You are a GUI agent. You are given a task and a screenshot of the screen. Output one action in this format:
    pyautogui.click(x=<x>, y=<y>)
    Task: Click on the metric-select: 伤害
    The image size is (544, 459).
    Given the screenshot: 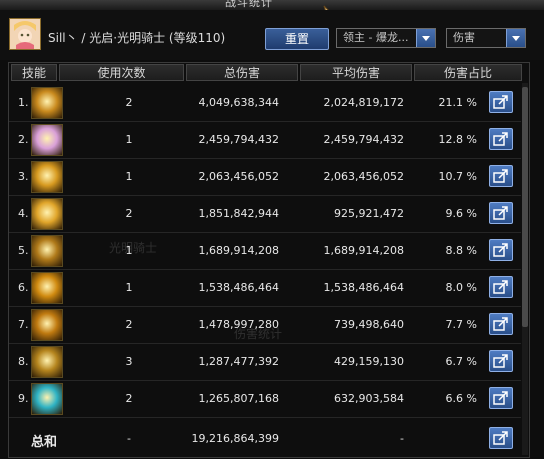 What is the action you would take?
    pyautogui.click(x=486, y=38)
    